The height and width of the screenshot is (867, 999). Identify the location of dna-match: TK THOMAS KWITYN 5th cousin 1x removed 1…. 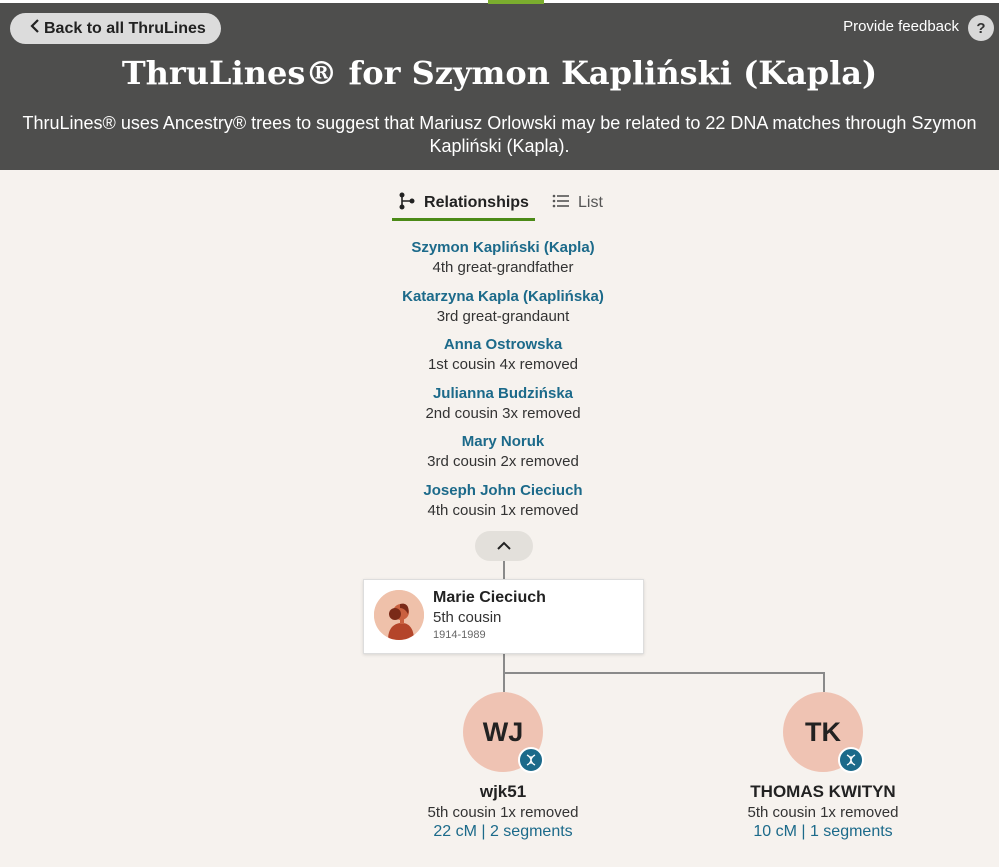
(823, 766).